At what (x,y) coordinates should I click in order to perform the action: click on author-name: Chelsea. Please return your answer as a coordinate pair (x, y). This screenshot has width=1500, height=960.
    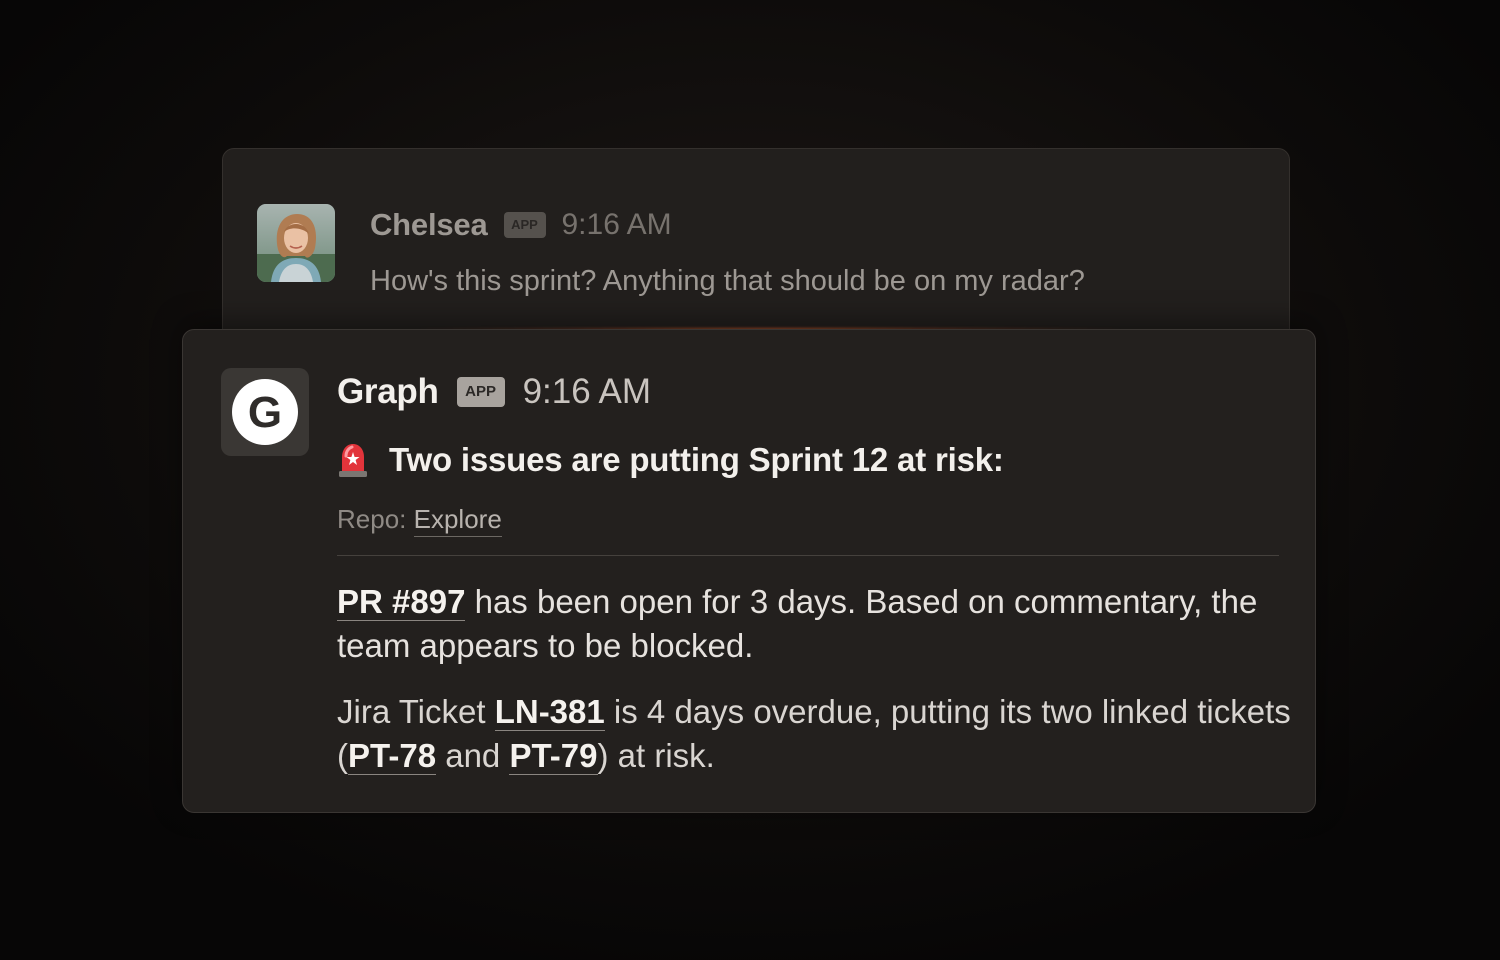
    Looking at the image, I should click on (429, 225).